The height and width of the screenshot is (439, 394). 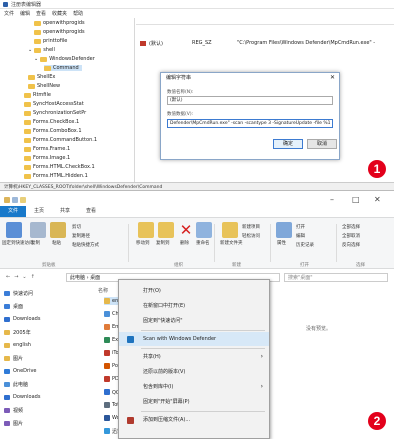 What do you see at coordinates (59, 13) in the screenshot?
I see `menu-favorites: 收藏夹` at bounding box center [59, 13].